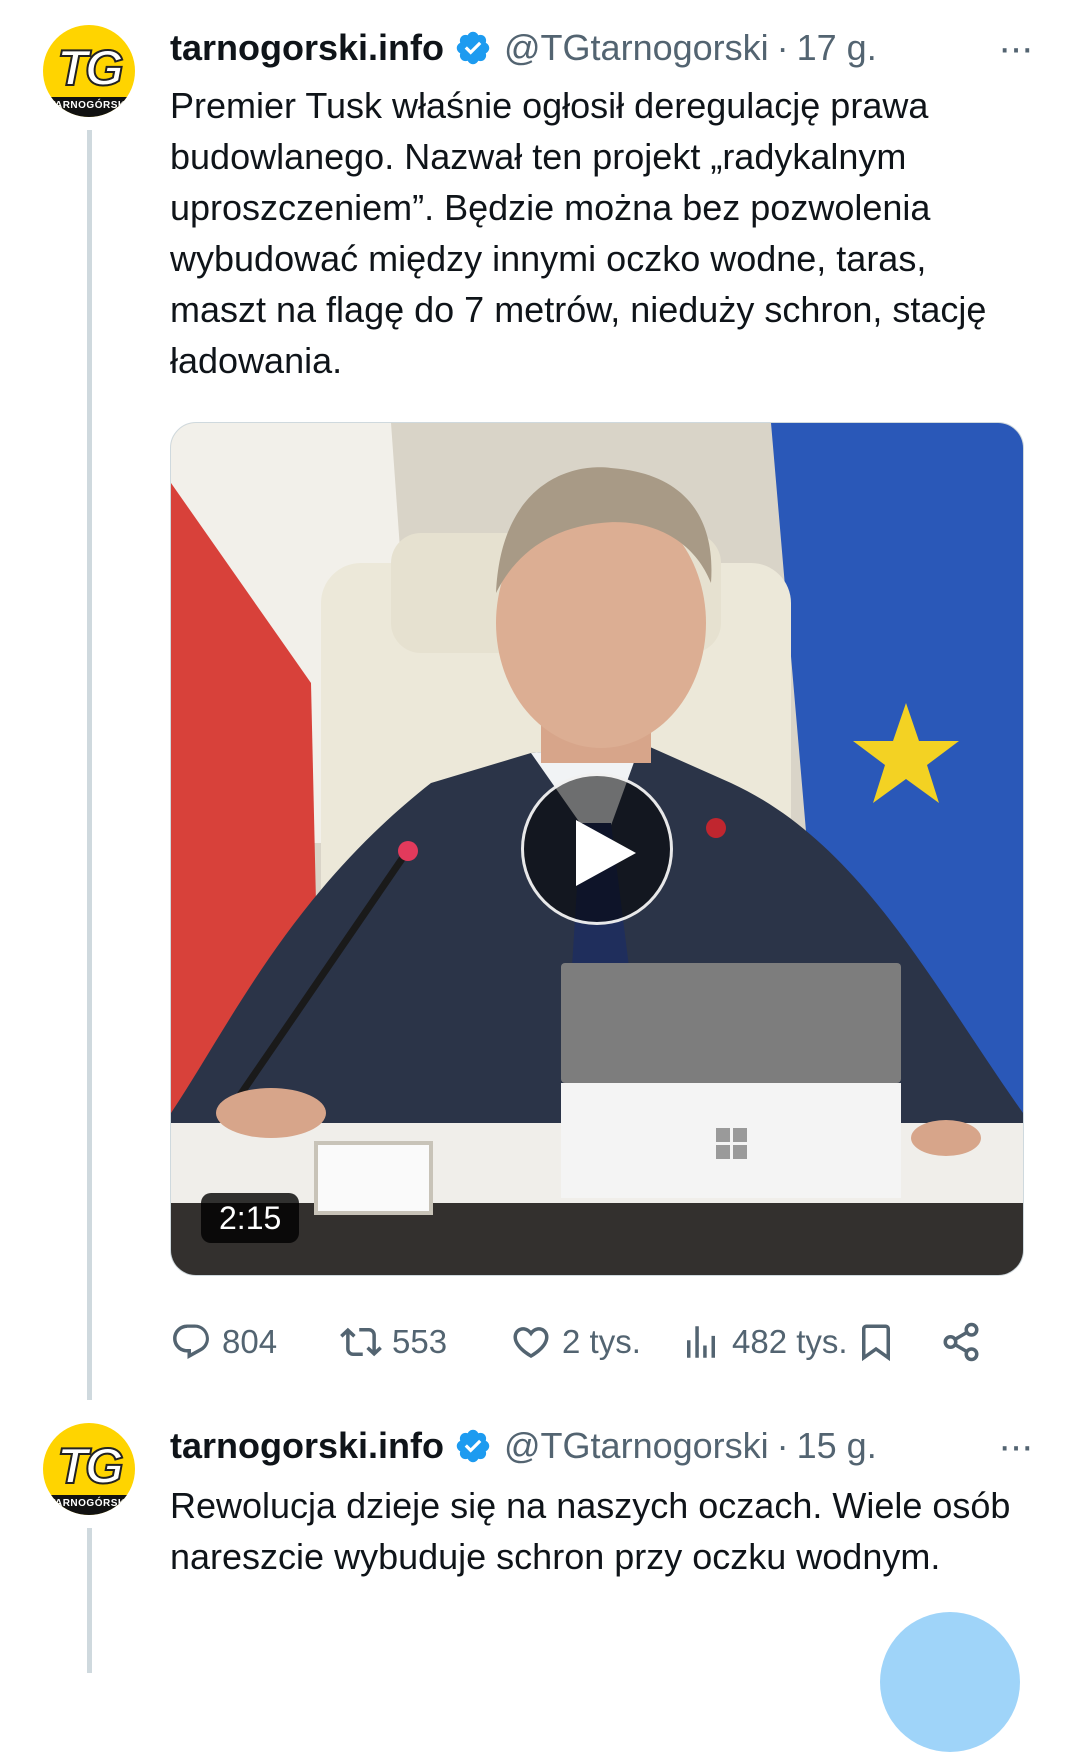  I want to click on play-button, so click(597, 849).